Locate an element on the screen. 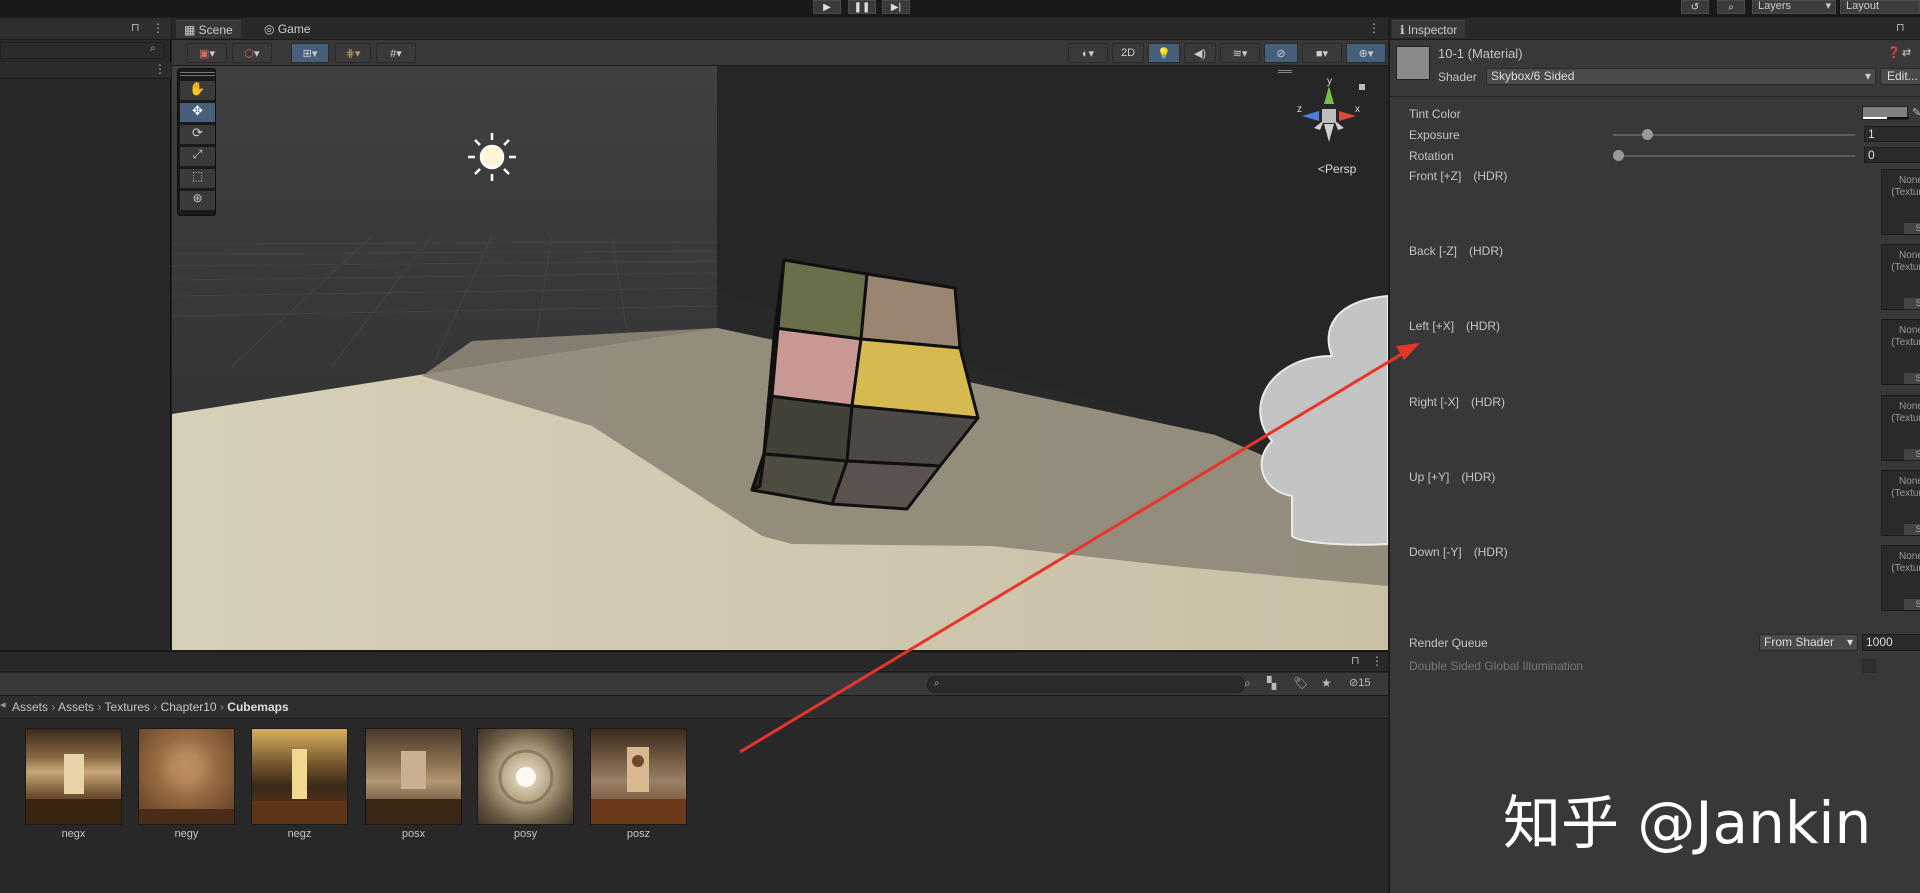 This screenshot has width=1920, height=893. chevron-down-icon: ▾ is located at coordinates (257, 53).